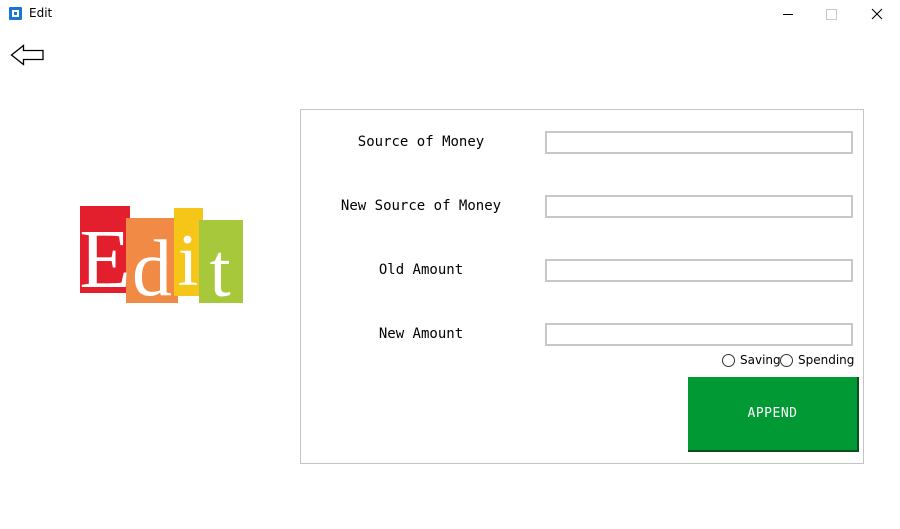  I want to click on spending-radio-circle, so click(786, 360).